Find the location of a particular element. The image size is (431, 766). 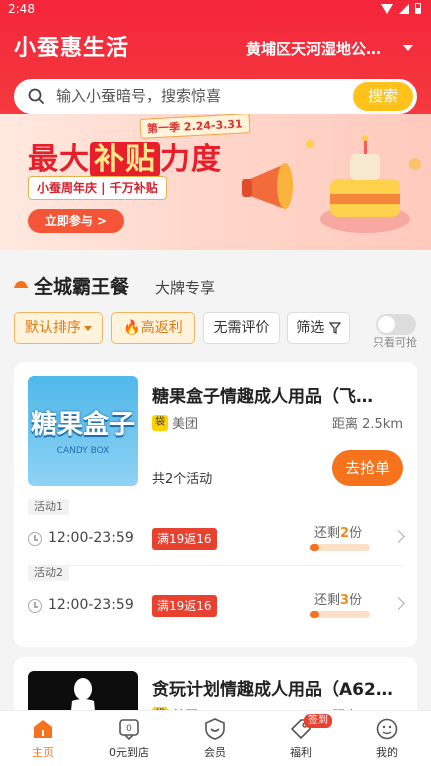

caret-down-icon is located at coordinates (88, 328).